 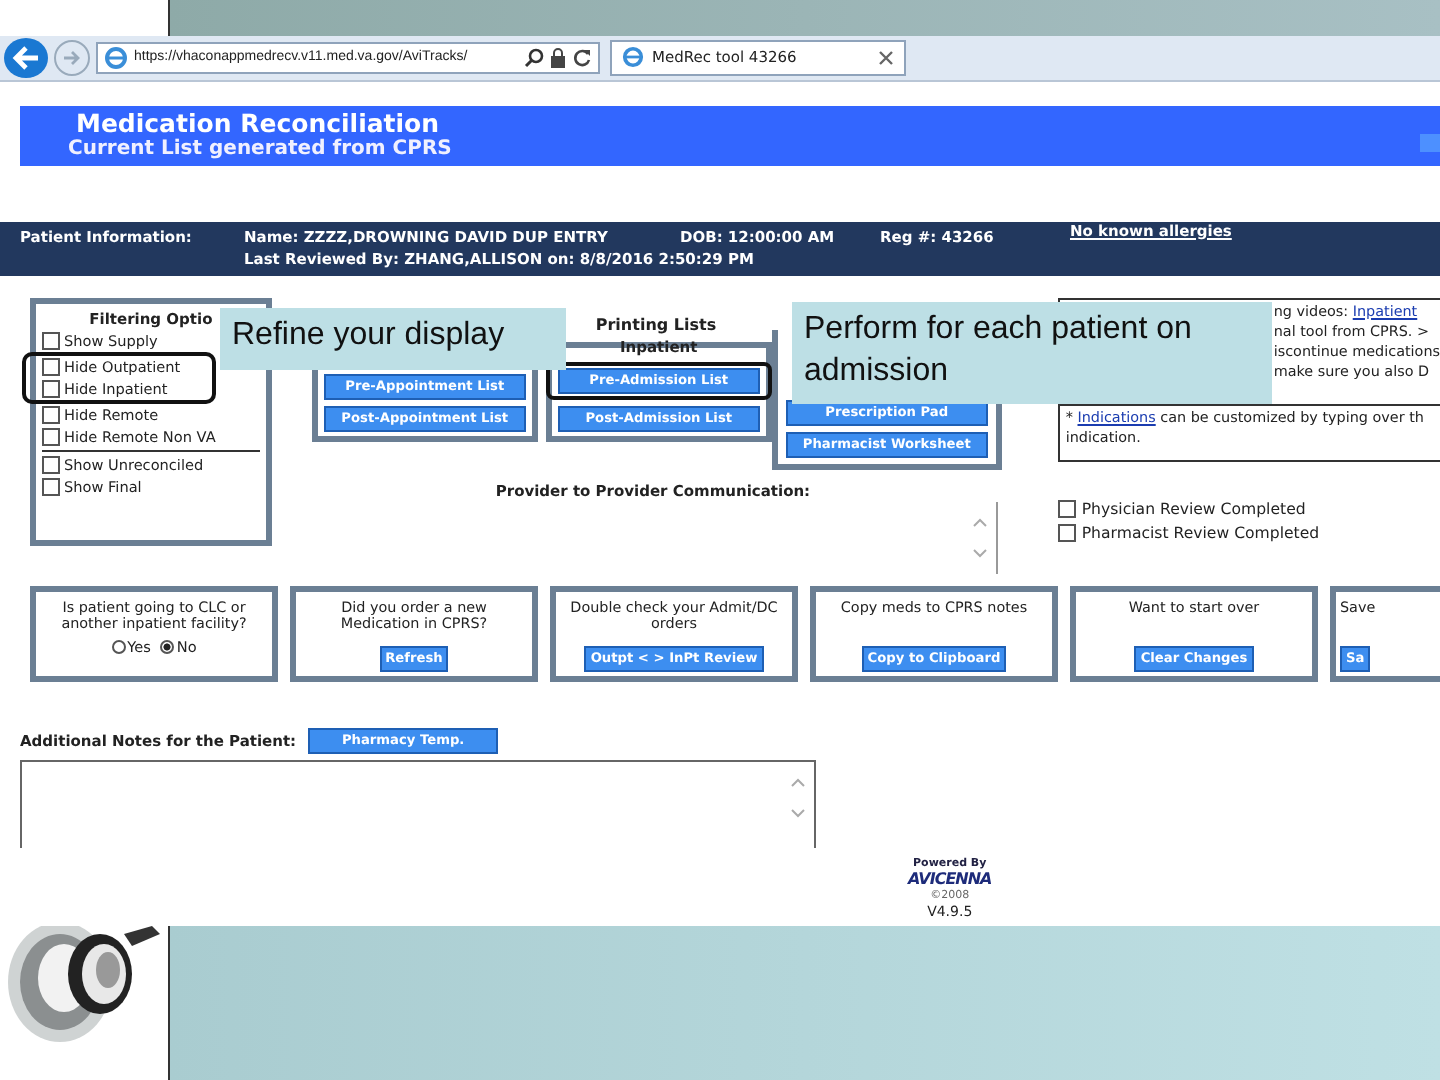 What do you see at coordinates (886, 57) in the screenshot?
I see `close-icon` at bounding box center [886, 57].